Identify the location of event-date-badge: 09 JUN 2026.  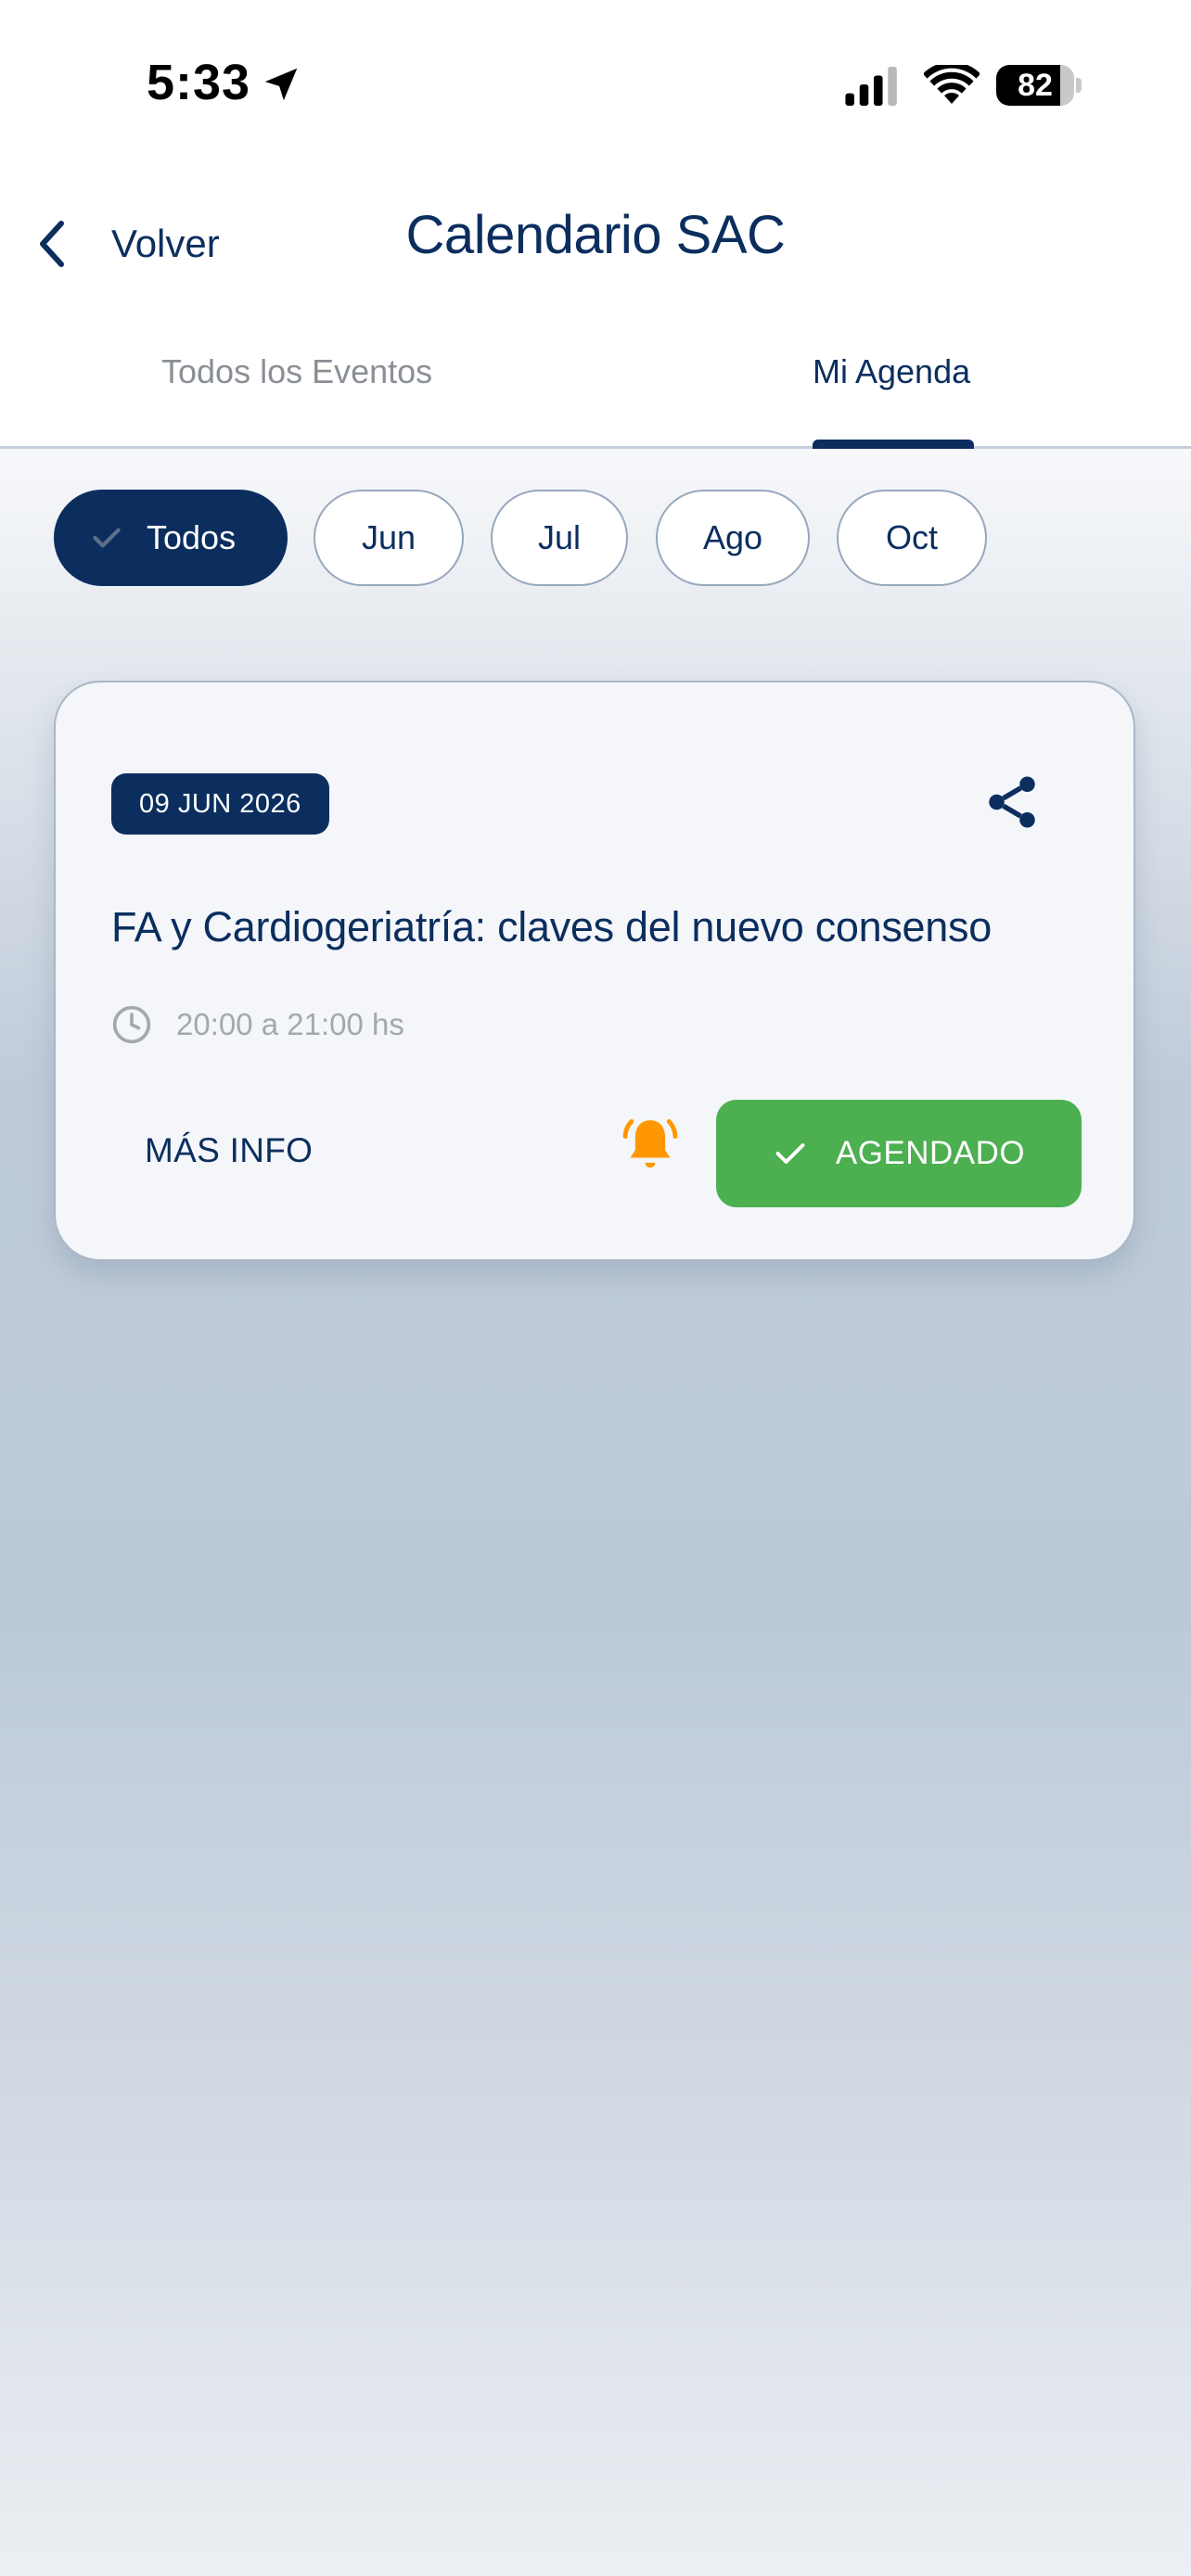
(220, 804).